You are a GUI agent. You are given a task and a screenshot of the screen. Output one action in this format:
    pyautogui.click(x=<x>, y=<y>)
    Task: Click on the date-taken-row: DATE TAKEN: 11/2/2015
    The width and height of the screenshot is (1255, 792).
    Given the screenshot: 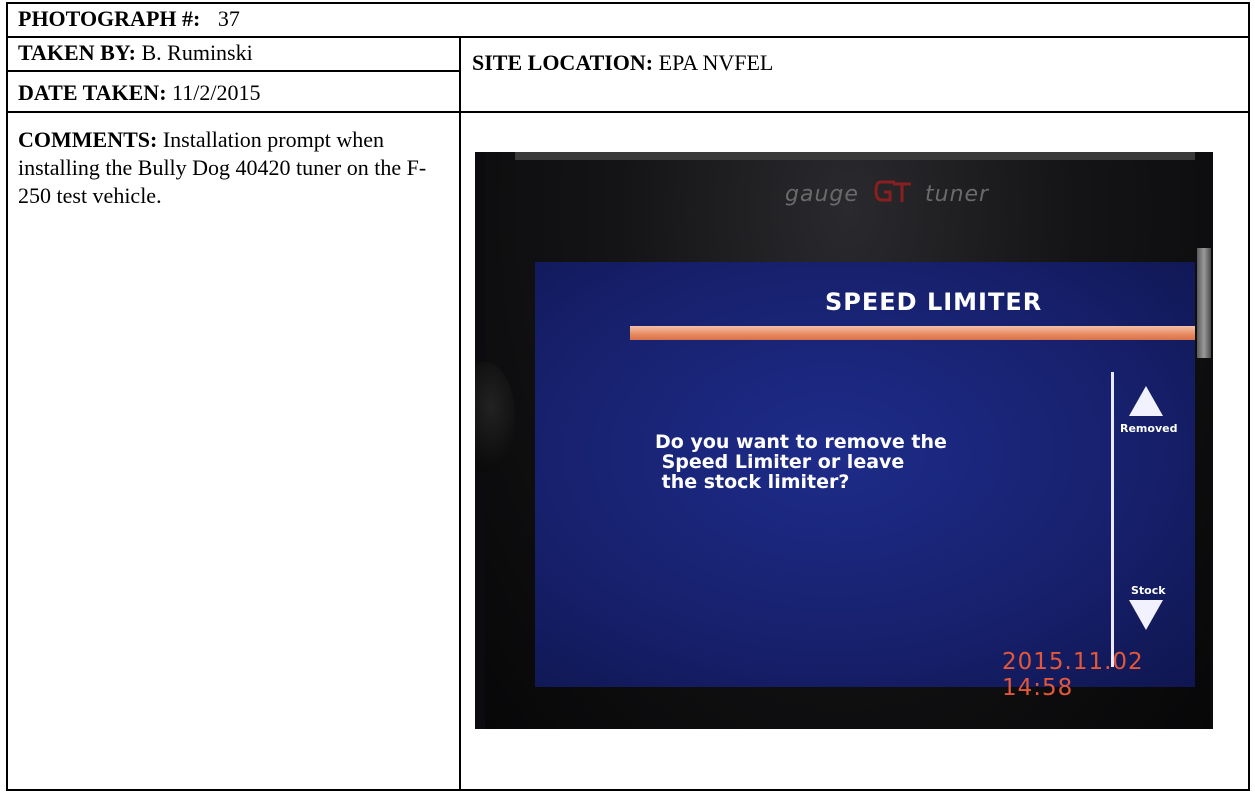 What is the action you would take?
    pyautogui.click(x=139, y=93)
    